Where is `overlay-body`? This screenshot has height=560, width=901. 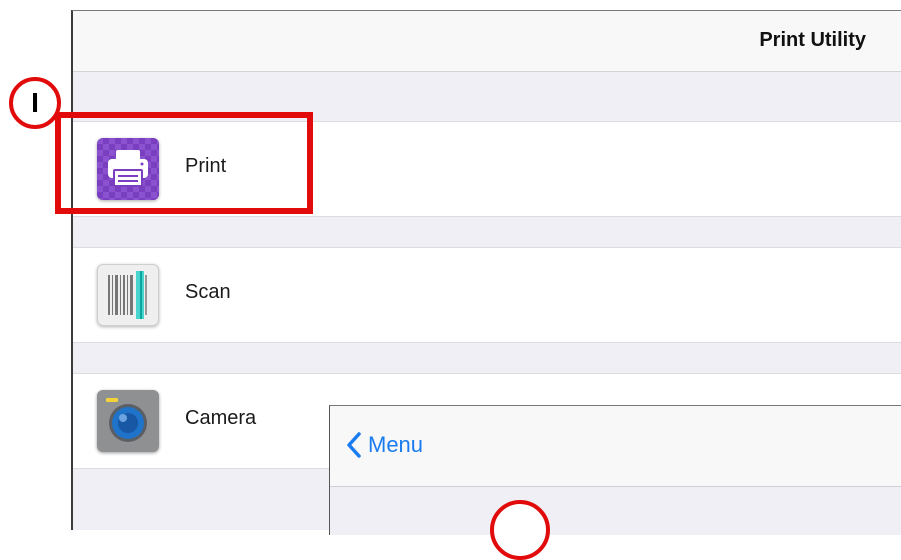
overlay-body is located at coordinates (615, 511).